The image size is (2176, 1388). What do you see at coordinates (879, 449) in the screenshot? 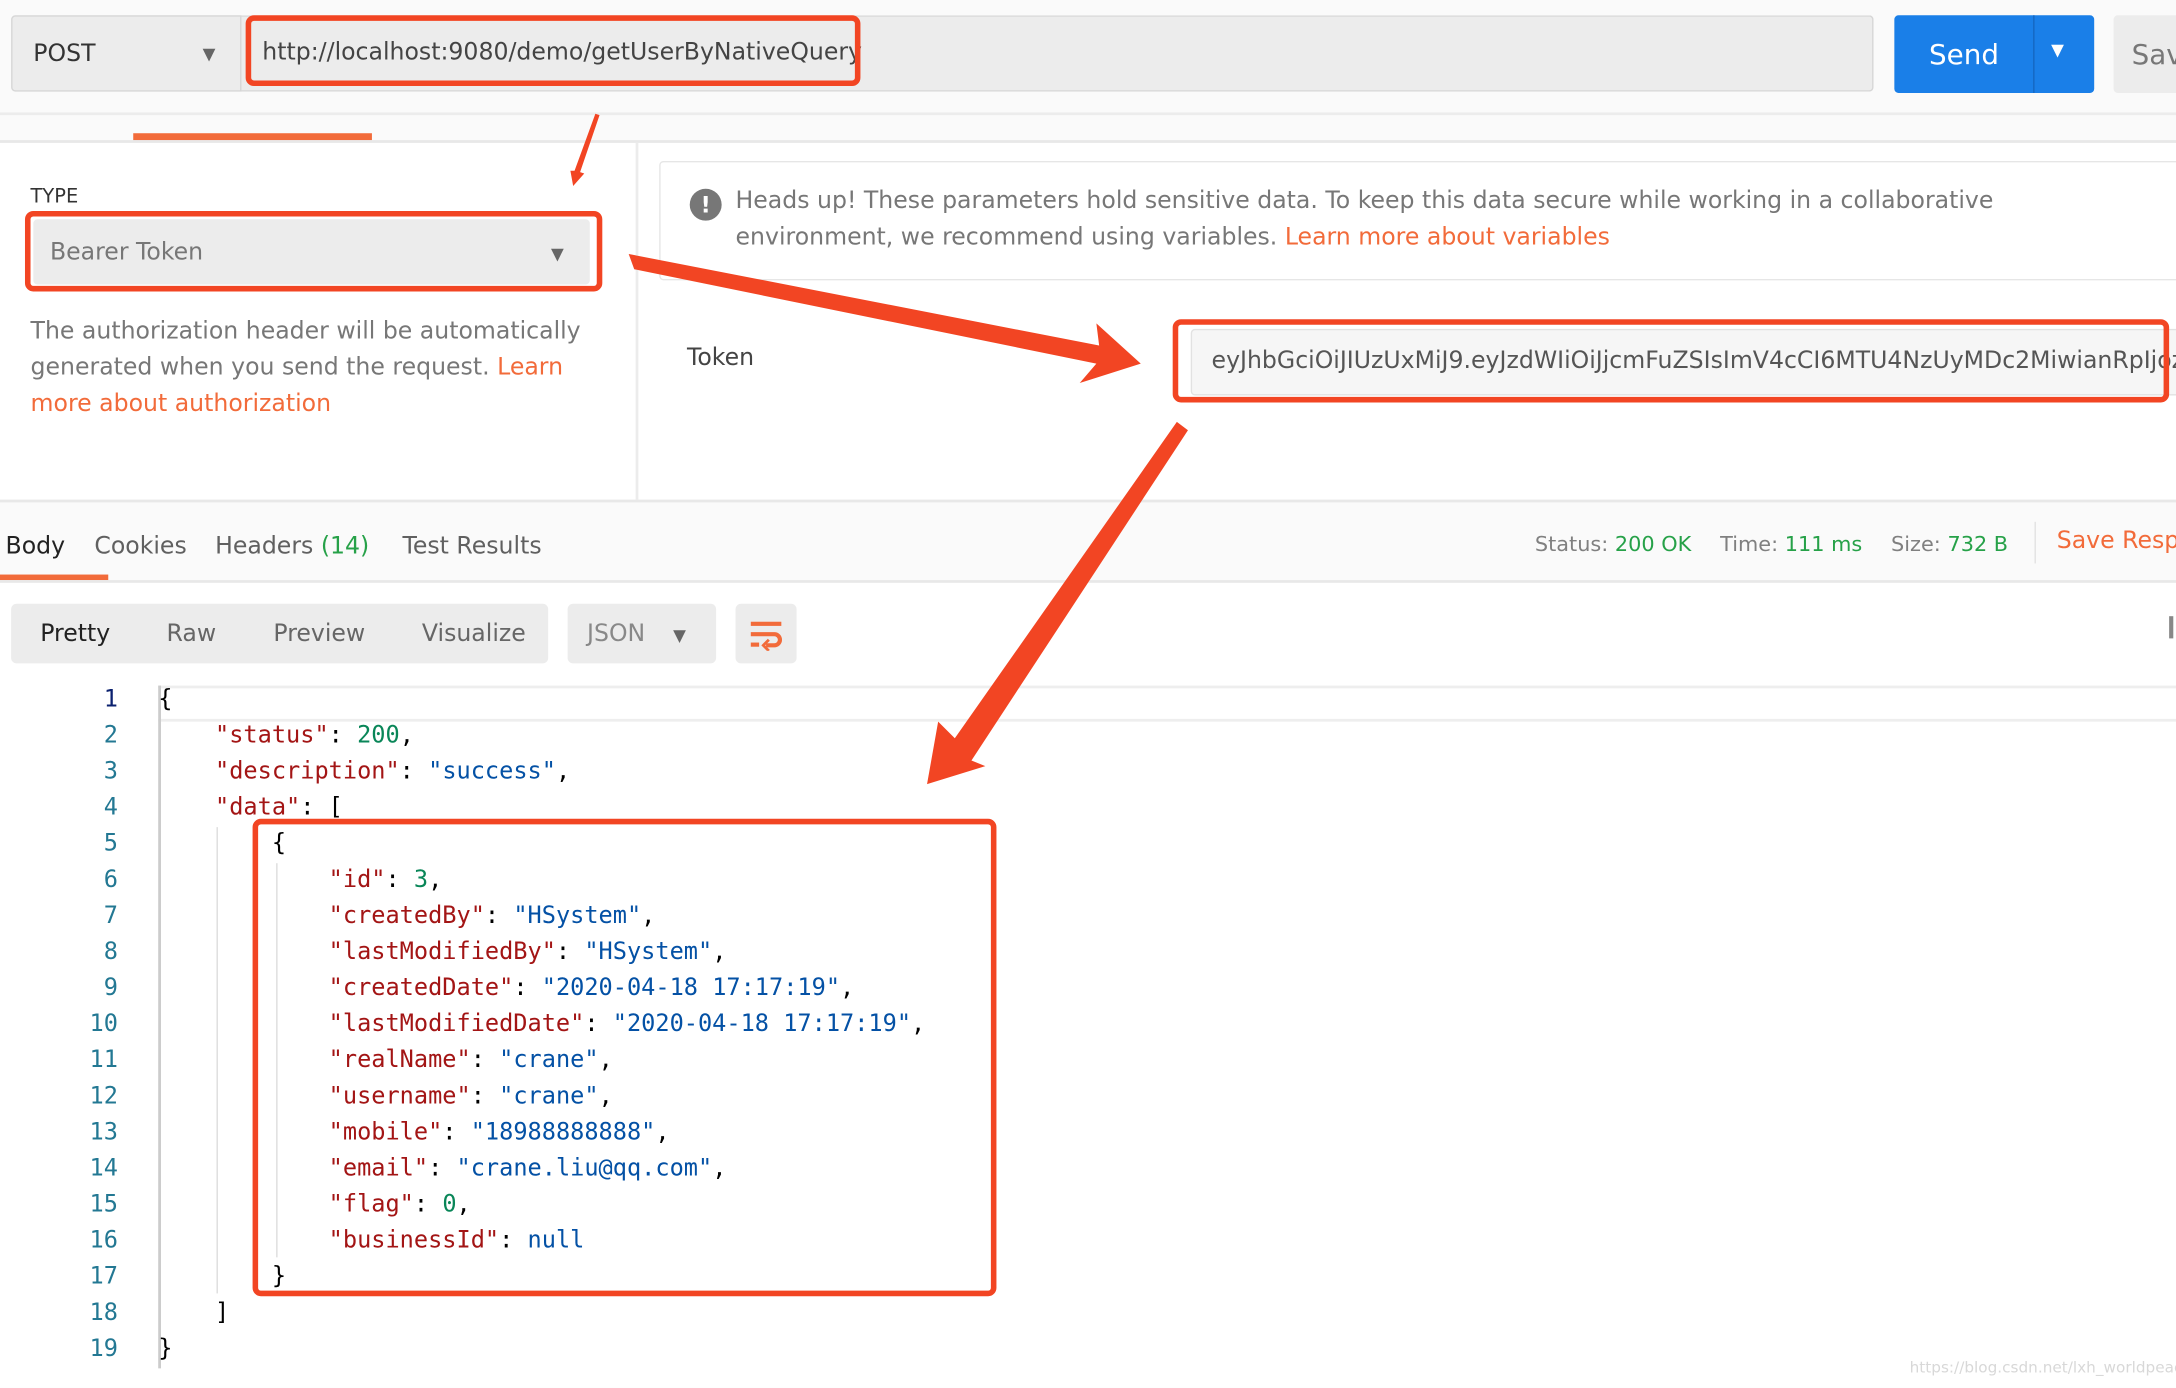
I see `annotation-arrows` at bounding box center [879, 449].